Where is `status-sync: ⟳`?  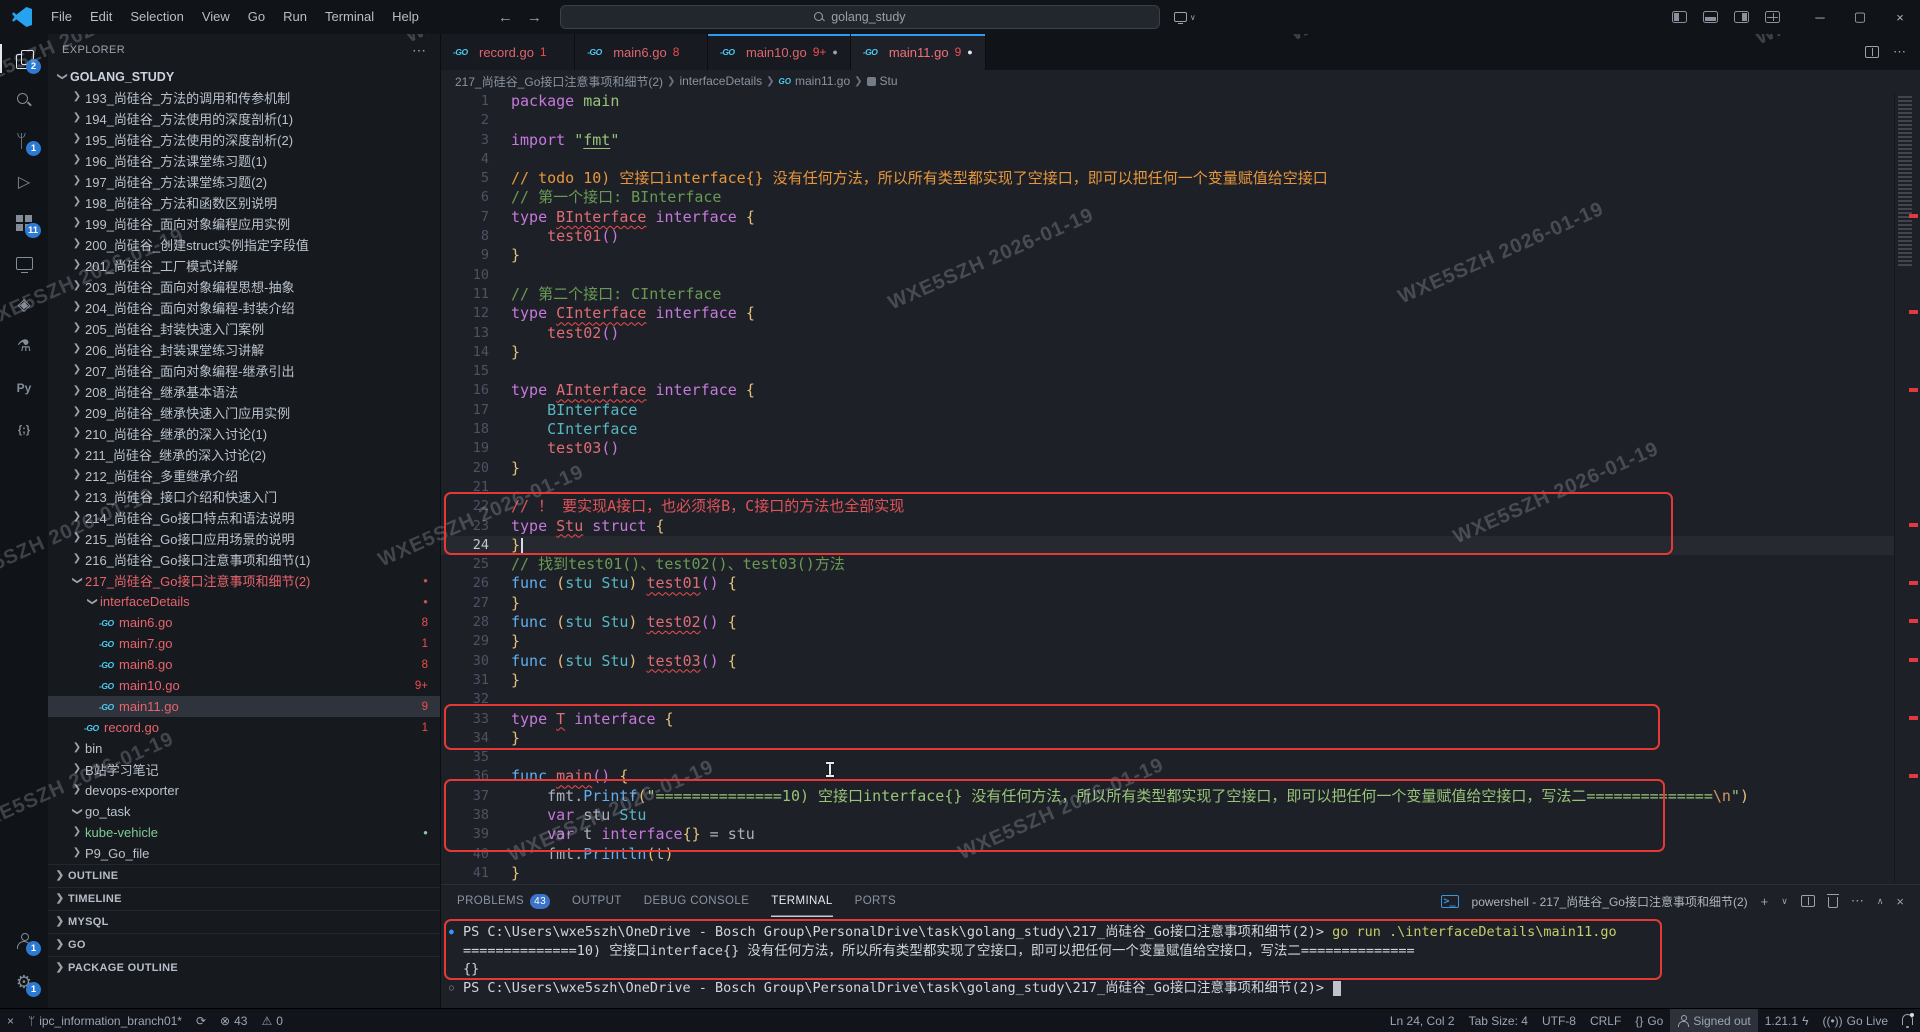
status-sync: ⟳ is located at coordinates (201, 1020).